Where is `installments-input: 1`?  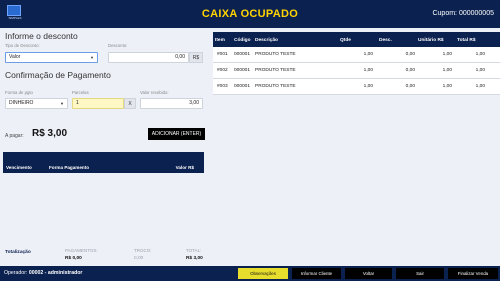 installments-input: 1 is located at coordinates (98, 103).